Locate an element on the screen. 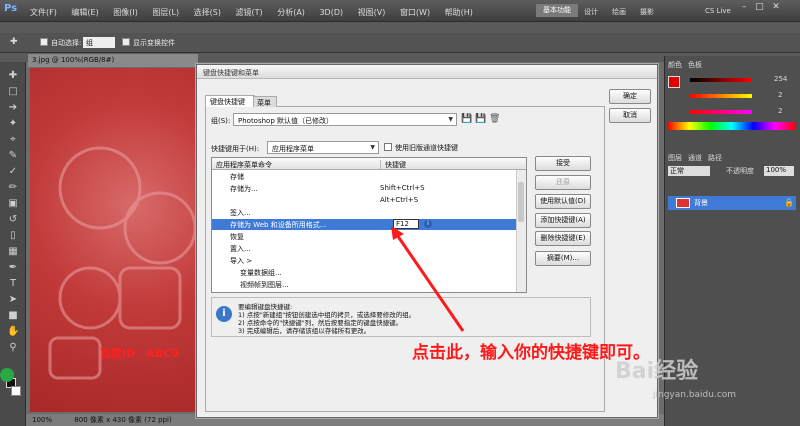  document-tab: 3.jpg @ 100%(RGB/8#) is located at coordinates (113, 60).